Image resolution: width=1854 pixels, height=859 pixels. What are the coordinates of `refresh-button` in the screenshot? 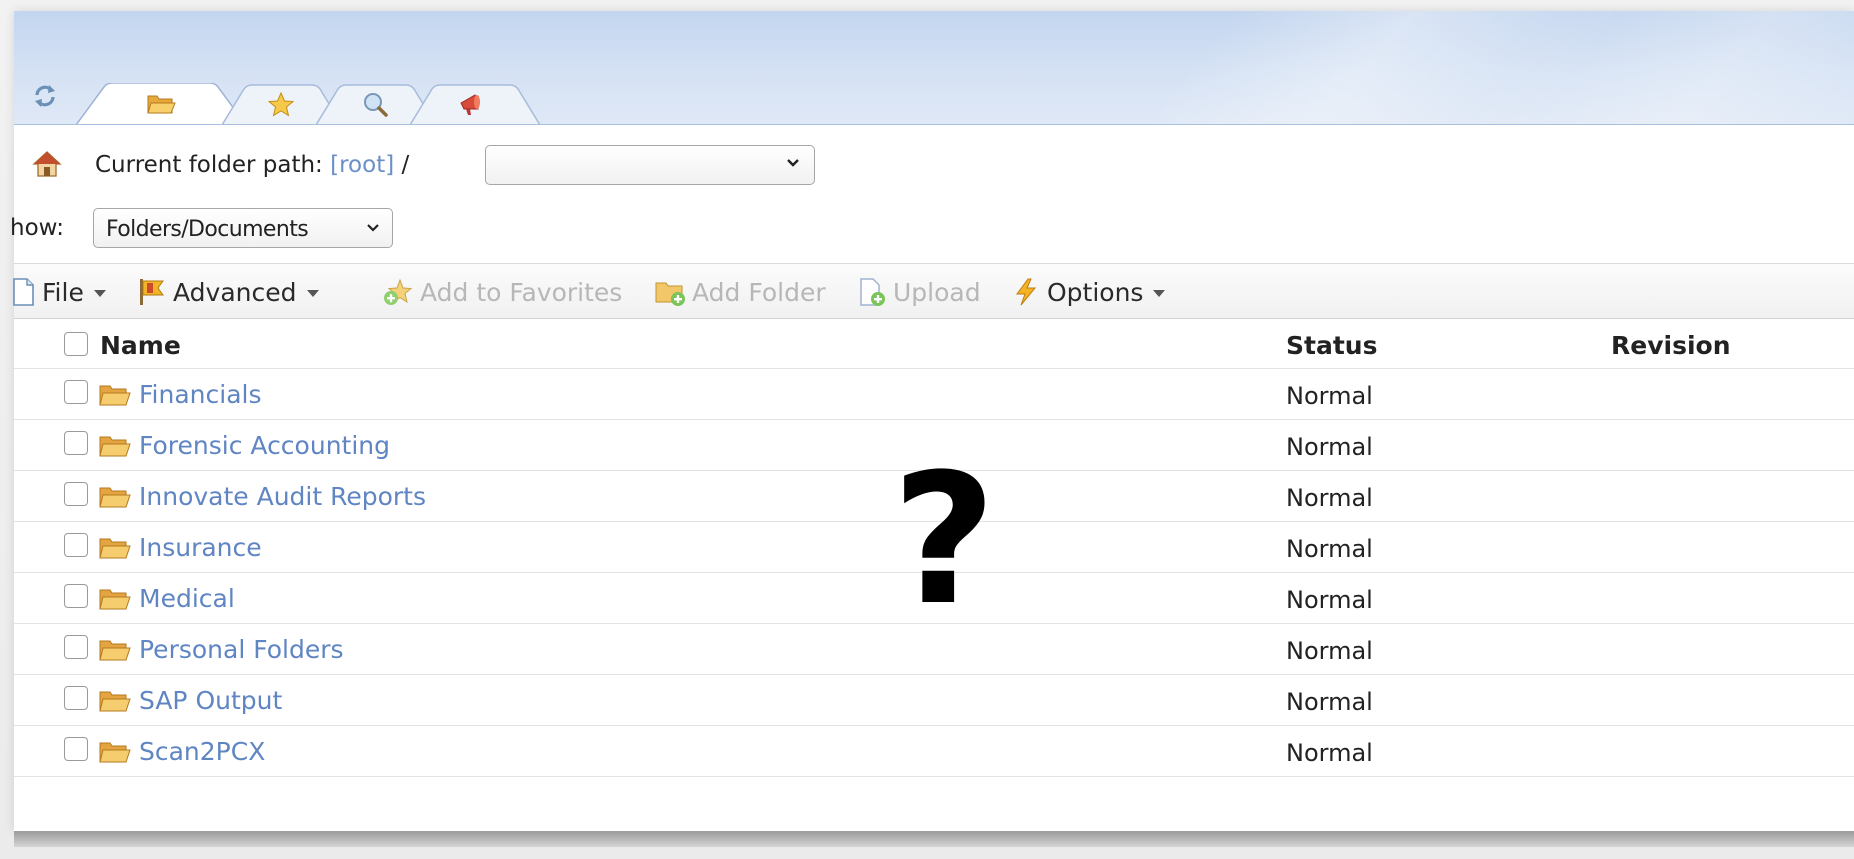 It's located at (45, 96).